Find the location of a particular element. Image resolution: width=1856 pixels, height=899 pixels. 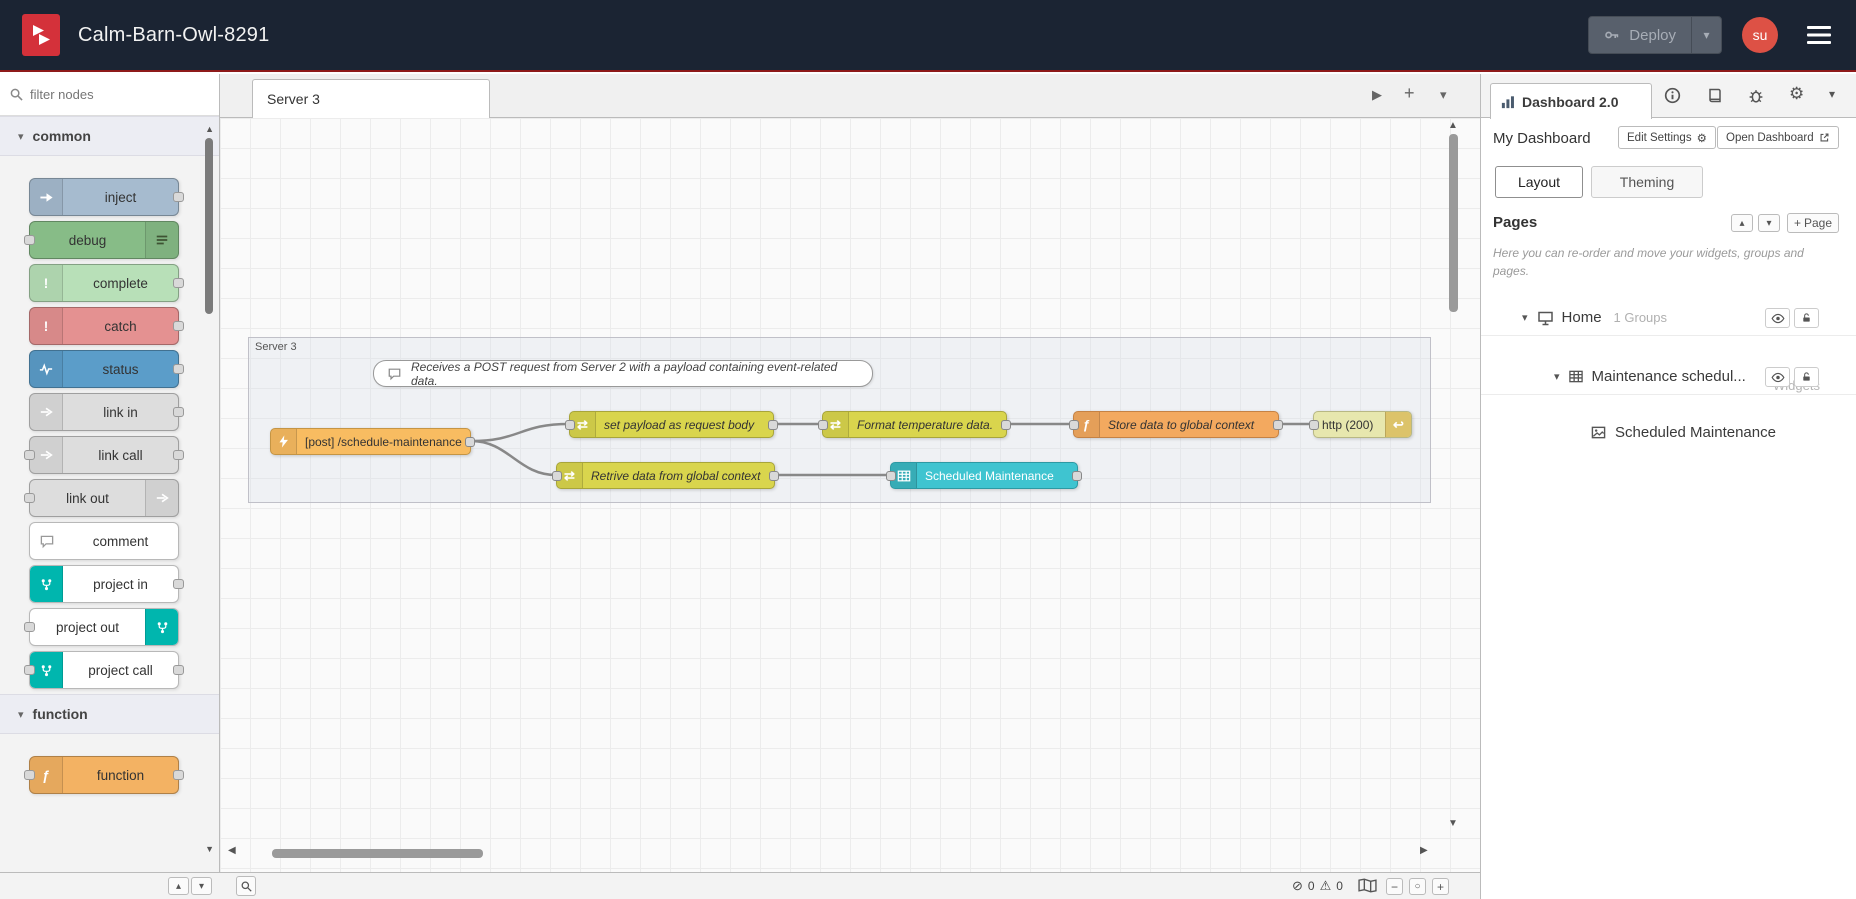

palette-category-function: ▾ function is located at coordinates (109, 714).